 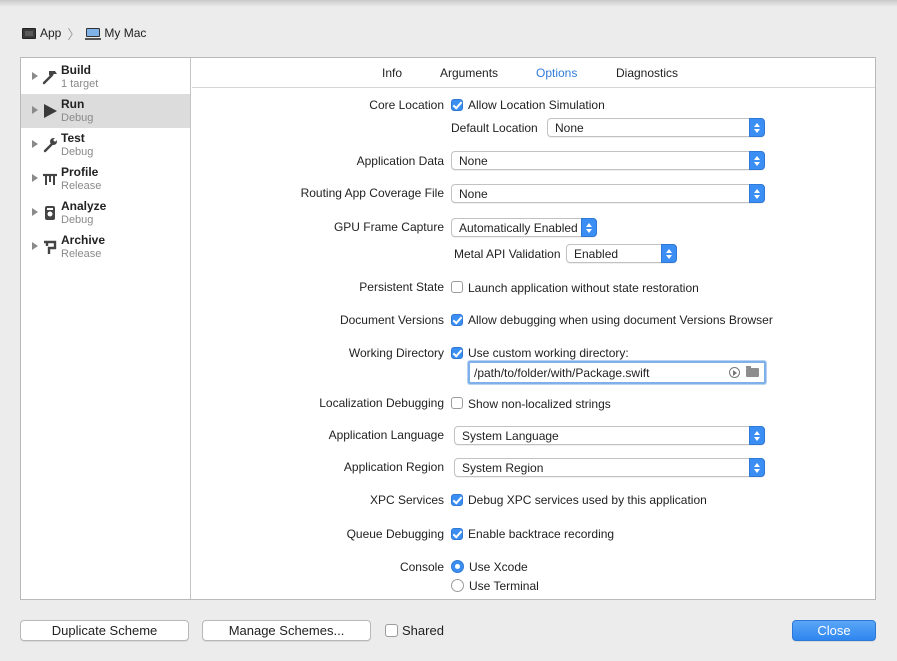 What do you see at coordinates (50, 179) in the screenshot?
I see `instruments-icon` at bounding box center [50, 179].